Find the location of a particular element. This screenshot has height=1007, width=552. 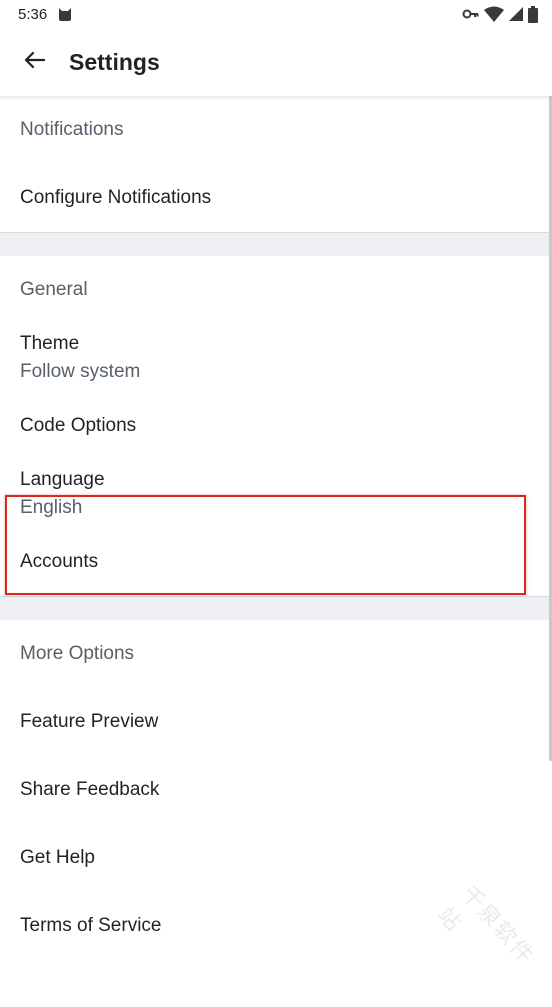

status-bar: 5:36 is located at coordinates (276, 14).